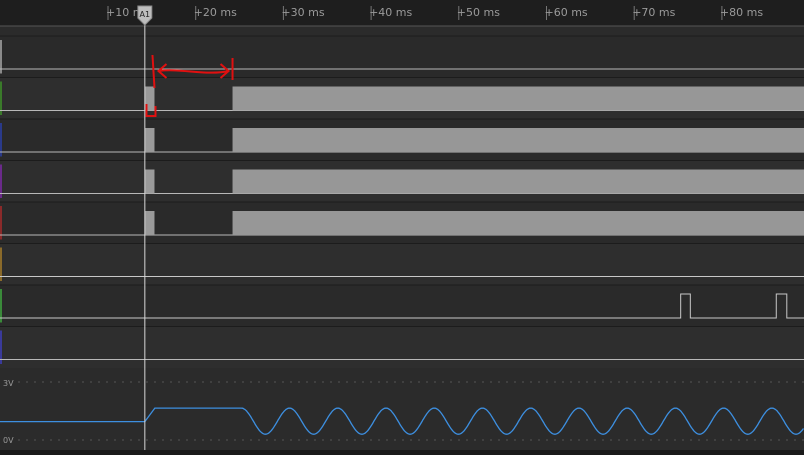 The height and width of the screenshot is (455, 804). What do you see at coordinates (478, 12) in the screenshot?
I see `timeline-tick-label: +50 ms` at bounding box center [478, 12].